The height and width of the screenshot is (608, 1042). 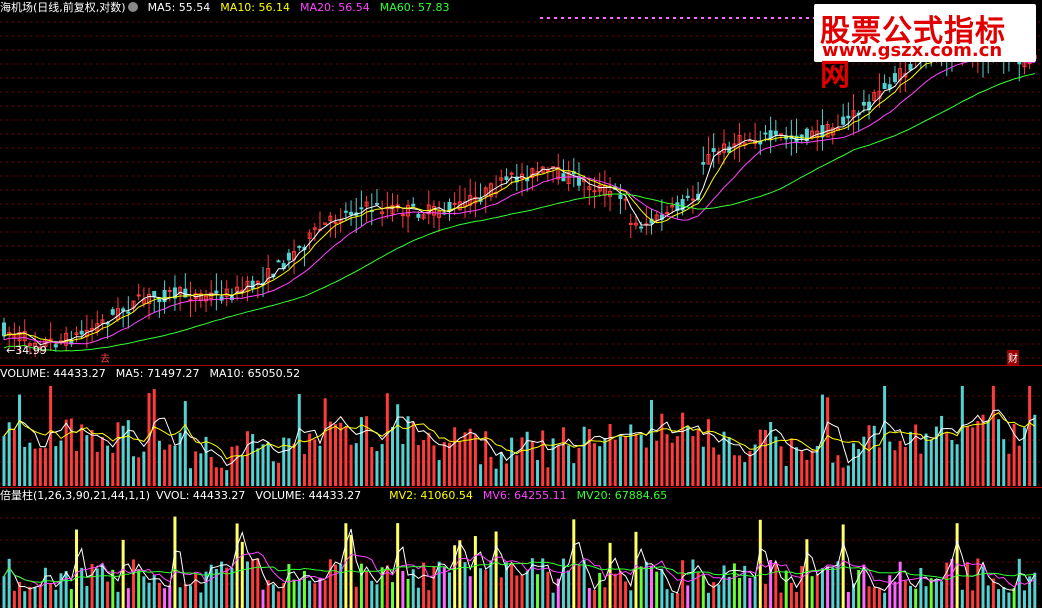 What do you see at coordinates (132, 7) in the screenshot?
I see `settings-gear-icon` at bounding box center [132, 7].